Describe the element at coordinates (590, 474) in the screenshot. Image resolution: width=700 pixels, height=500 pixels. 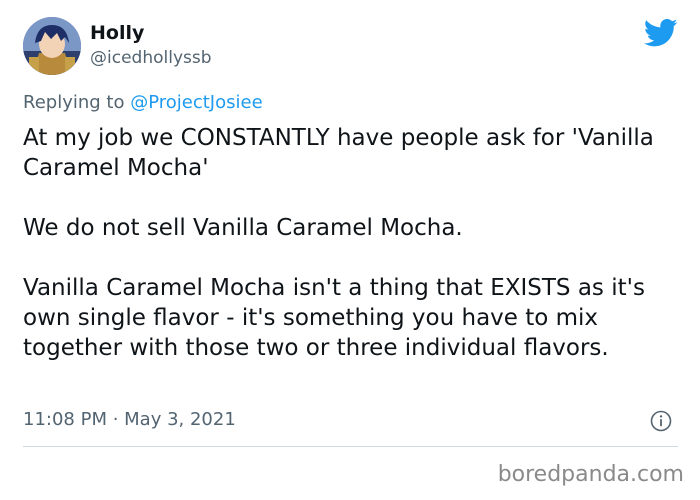
I see `watermark: boredpanda.com` at that location.